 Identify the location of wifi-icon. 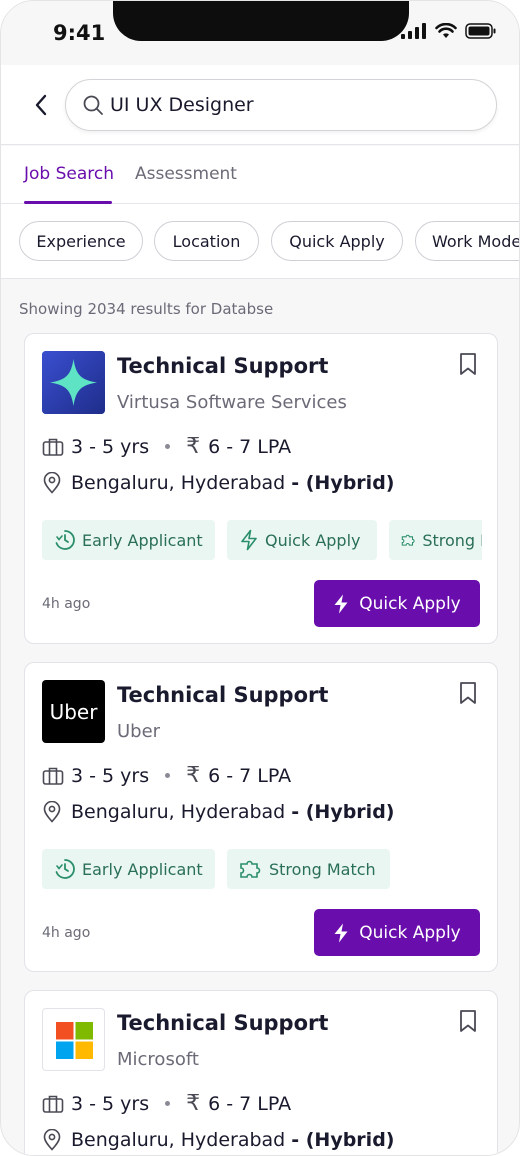
(446, 30).